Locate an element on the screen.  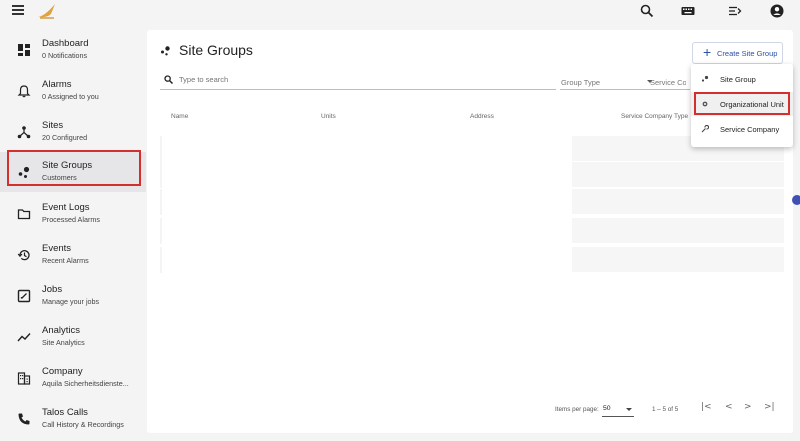
sidebar-item-events: Events Recent Alarms is located at coordinates (73, 255).